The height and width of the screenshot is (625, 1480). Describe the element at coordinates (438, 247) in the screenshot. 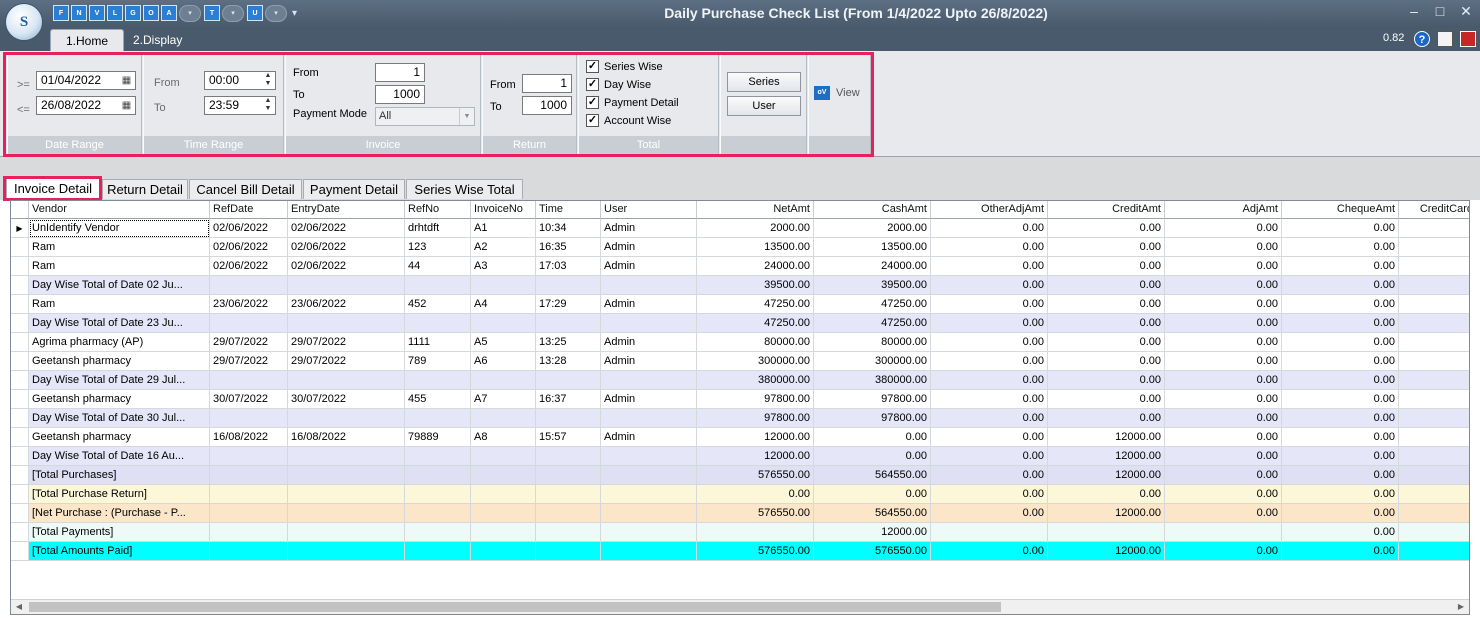

I see `cell-refno: 123` at that location.